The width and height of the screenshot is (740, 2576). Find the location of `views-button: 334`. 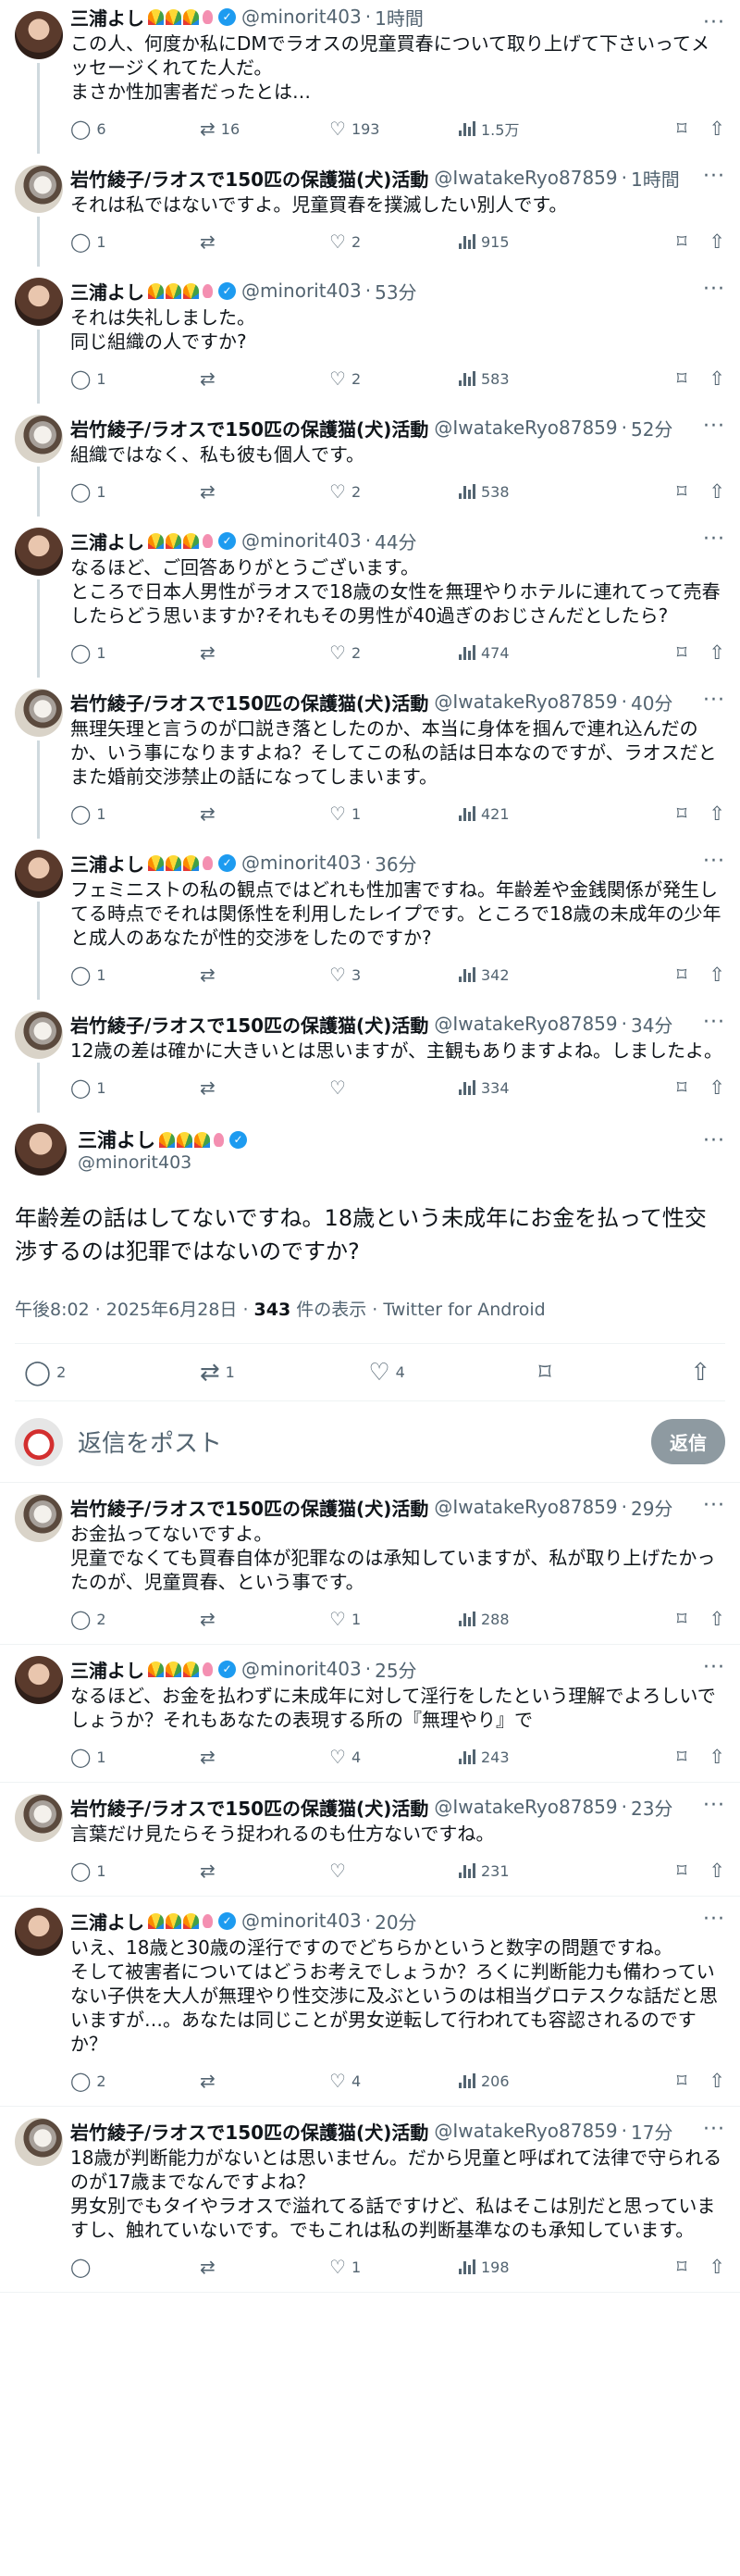

views-button: 334 is located at coordinates (523, 1088).